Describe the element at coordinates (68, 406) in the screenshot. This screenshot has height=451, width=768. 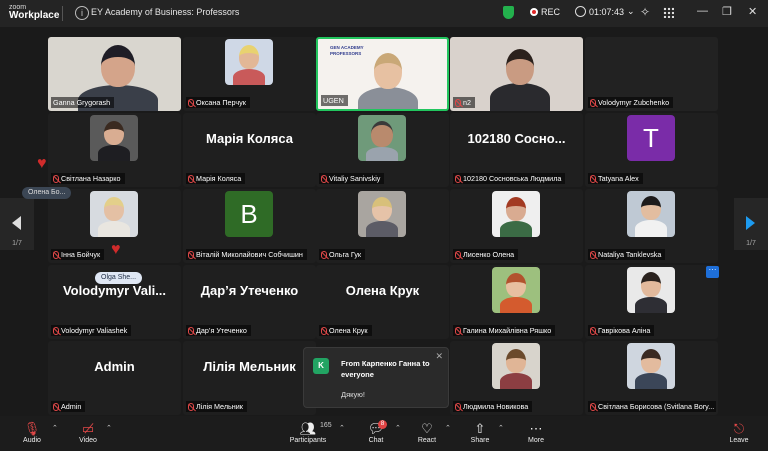
I see `participant-name: Admin` at that location.